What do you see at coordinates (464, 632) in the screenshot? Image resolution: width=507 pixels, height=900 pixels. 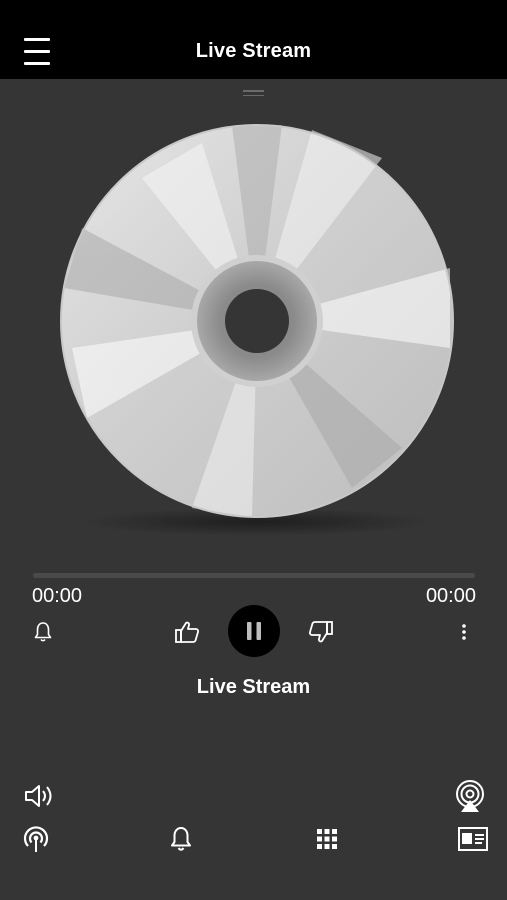 I see `more-vertical-icon` at bounding box center [464, 632].